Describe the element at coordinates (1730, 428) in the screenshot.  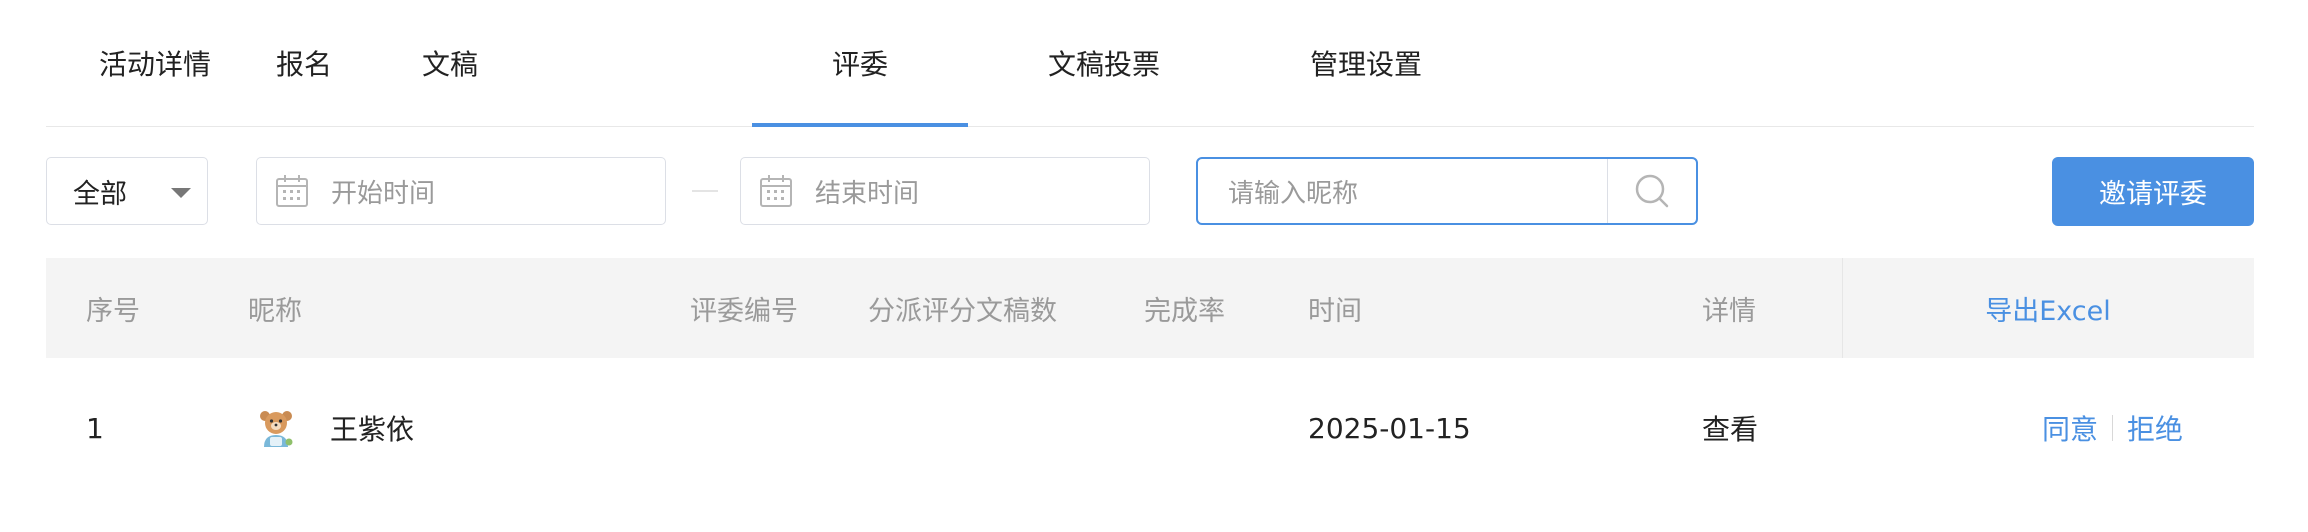
I see `view-detail-link: 查看` at that location.